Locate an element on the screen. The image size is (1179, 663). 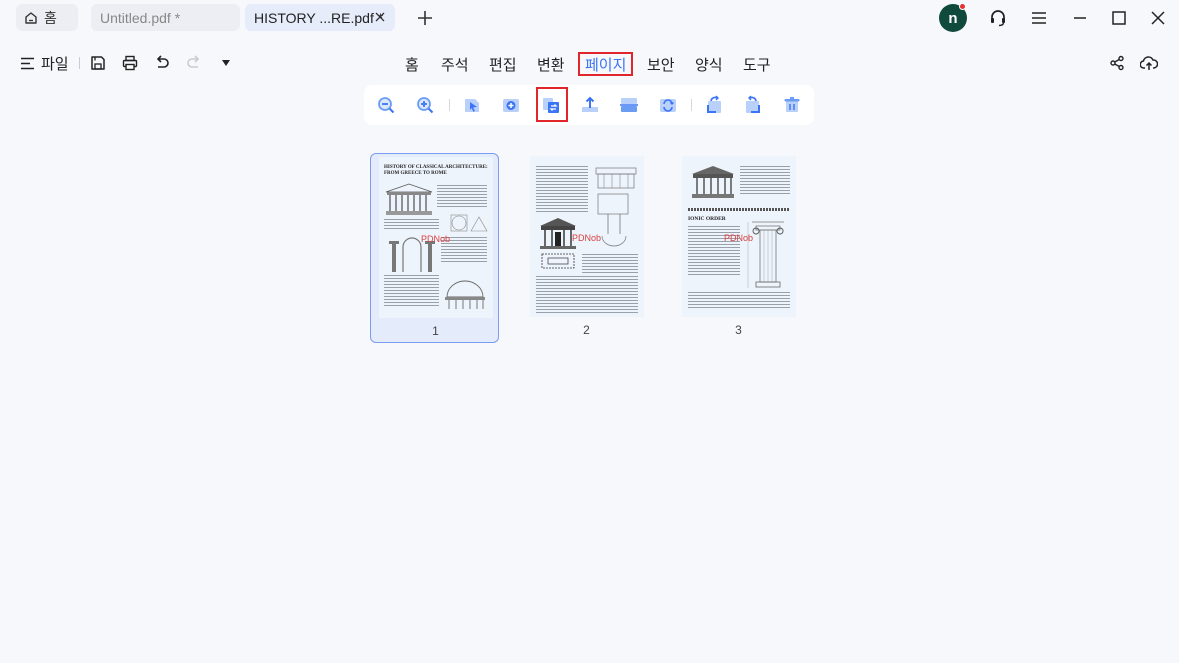
section-heading: IONIC ORDER is located at coordinates (707, 219).